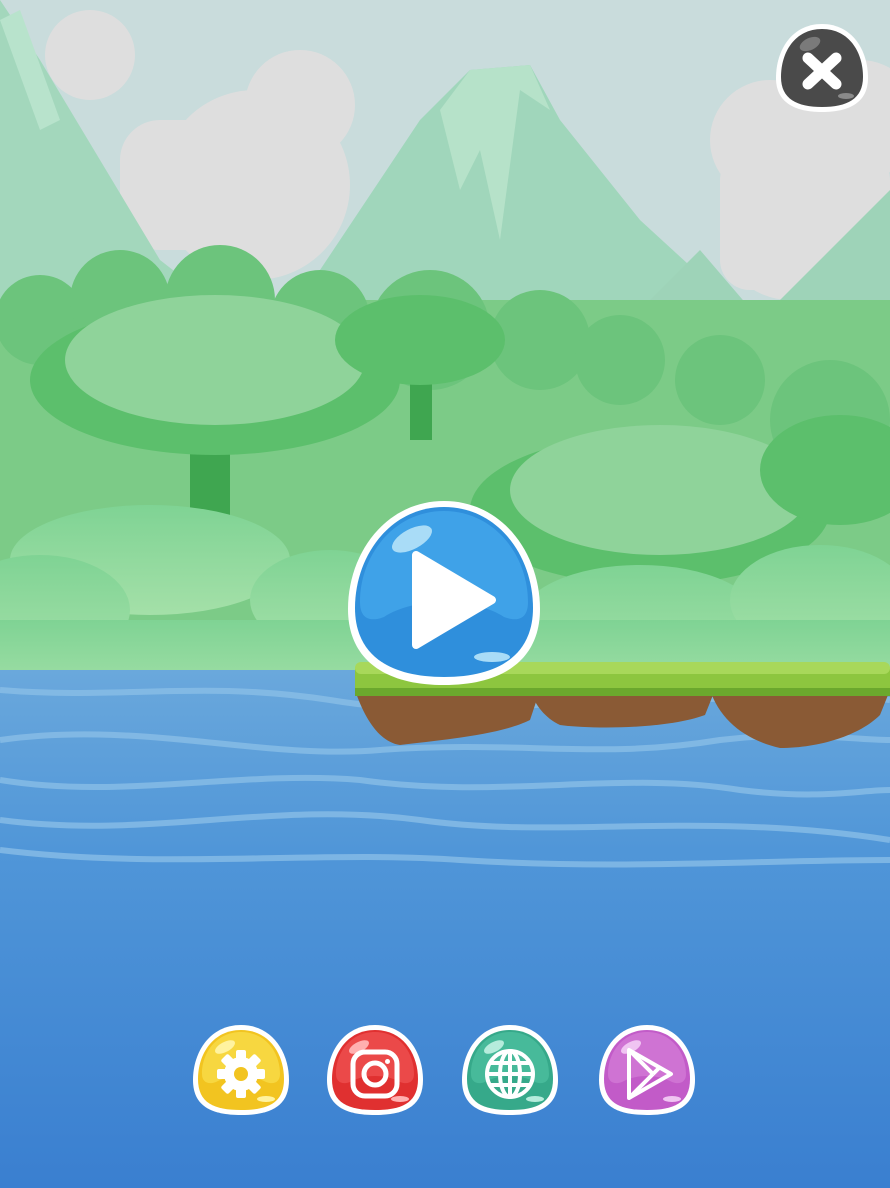 This screenshot has height=1188, width=890. I want to click on instagram-button, so click(375, 1070).